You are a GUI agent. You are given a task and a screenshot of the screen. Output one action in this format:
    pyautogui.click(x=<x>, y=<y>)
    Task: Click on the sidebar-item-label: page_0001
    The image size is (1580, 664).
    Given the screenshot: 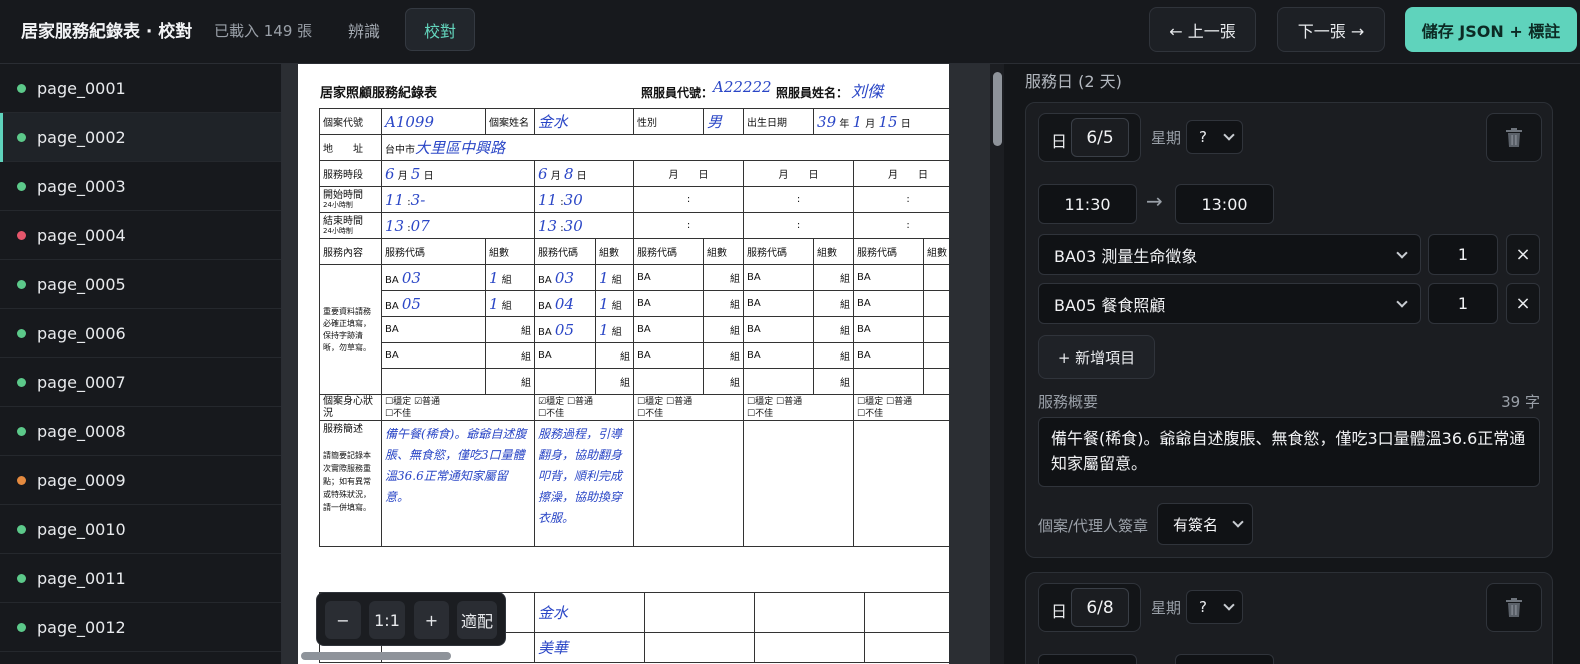 What is the action you would take?
    pyautogui.click(x=81, y=88)
    